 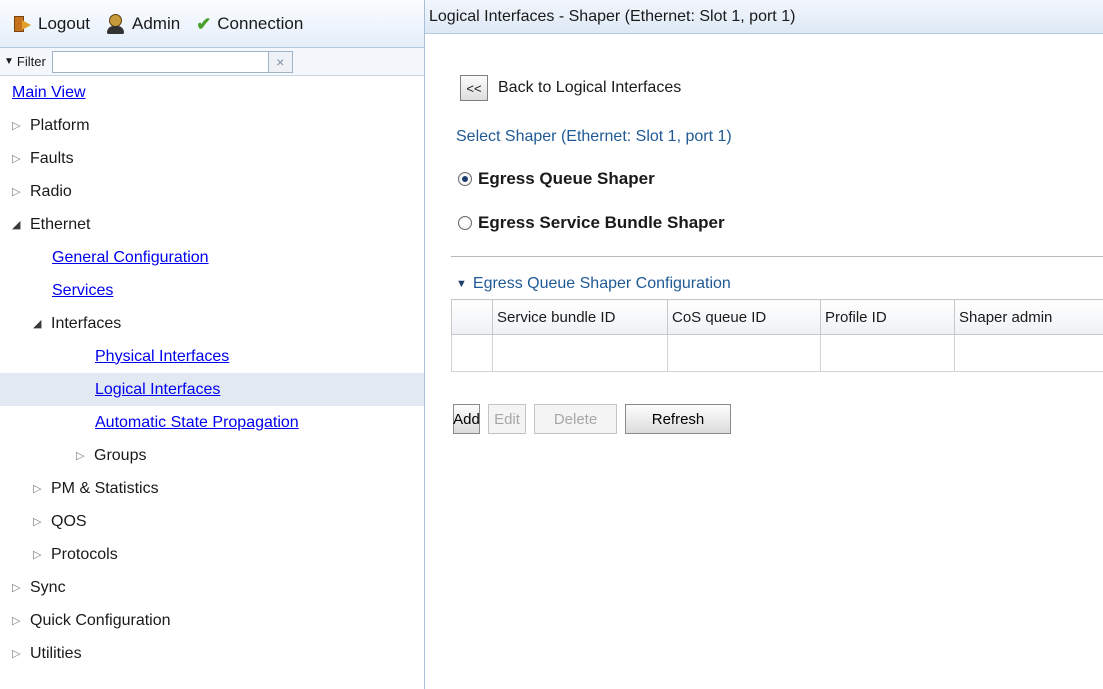 What do you see at coordinates (465, 179) in the screenshot?
I see `radio-button-checked` at bounding box center [465, 179].